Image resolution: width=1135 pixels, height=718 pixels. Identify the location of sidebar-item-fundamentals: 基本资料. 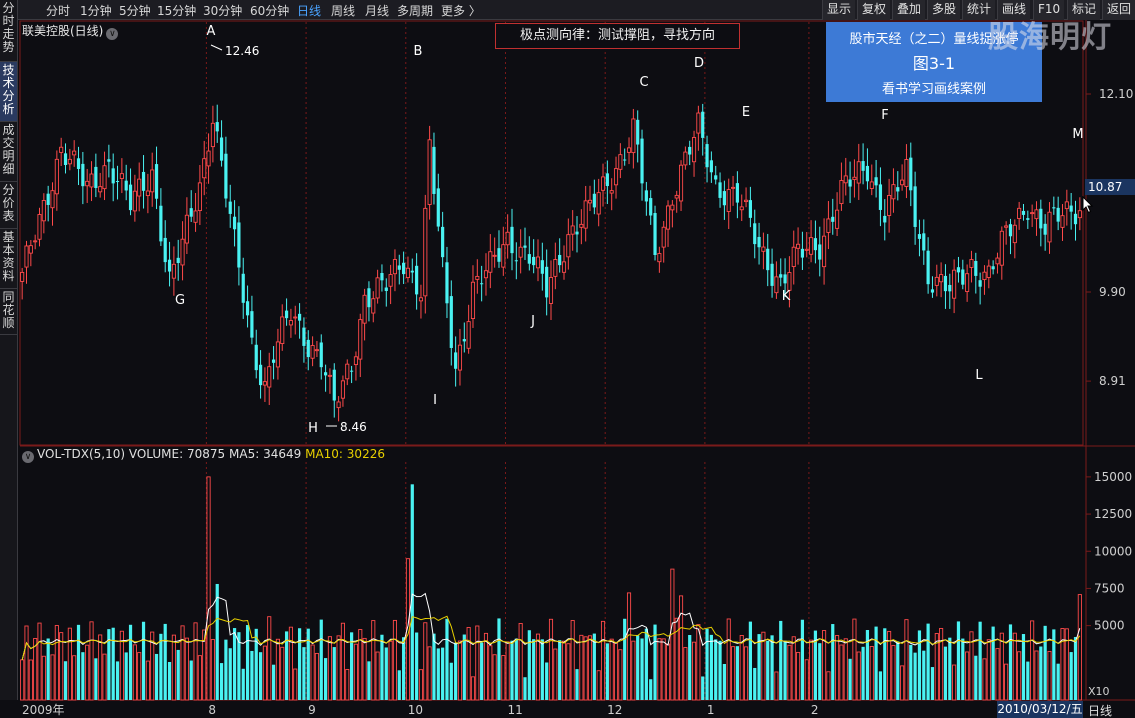
(8, 259).